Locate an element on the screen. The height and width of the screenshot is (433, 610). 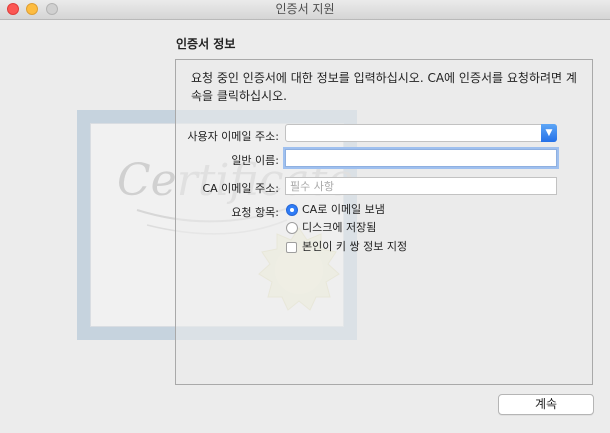
user-email-combobox: ▼ is located at coordinates (421, 133).